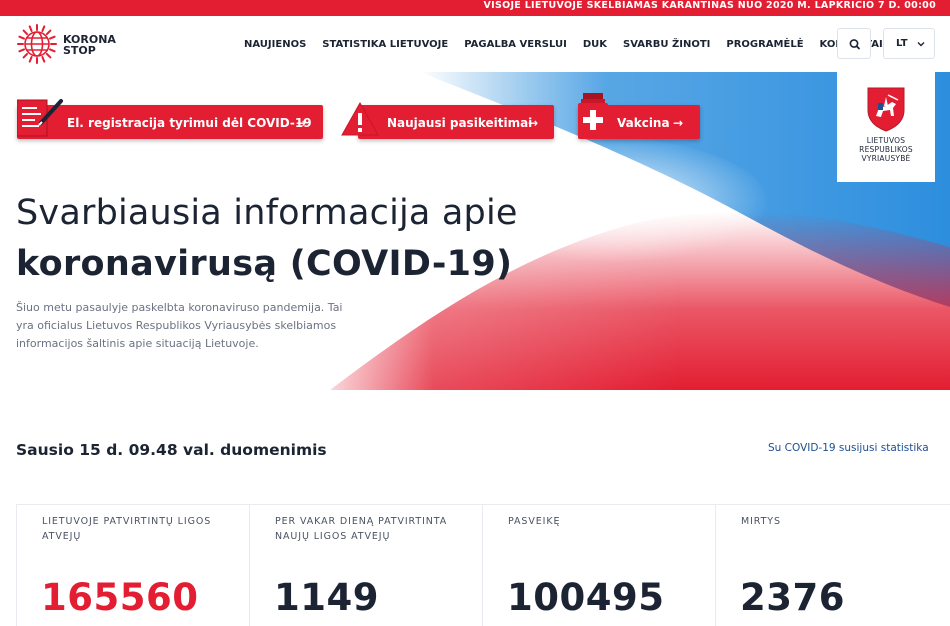 The height and width of the screenshot is (626, 950). Describe the element at coordinates (593, 116) in the screenshot. I see `vaccine-vial-icon` at that location.